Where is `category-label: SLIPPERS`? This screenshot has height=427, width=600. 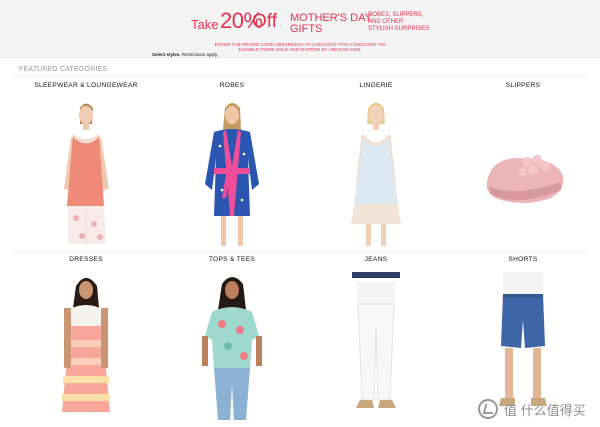
category-label: SLIPPERS is located at coordinates (523, 85).